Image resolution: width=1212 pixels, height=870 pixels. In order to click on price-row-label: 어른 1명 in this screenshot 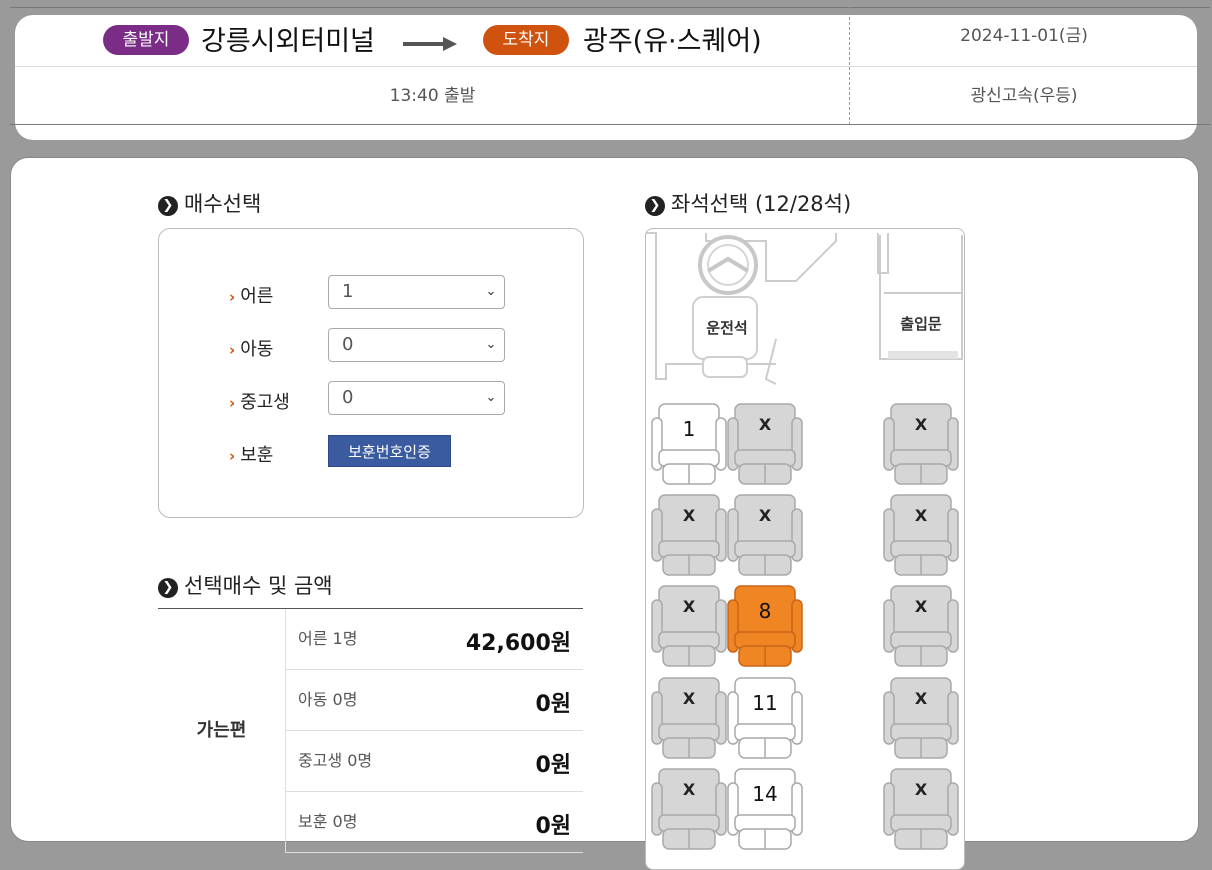, I will do `click(328, 638)`.